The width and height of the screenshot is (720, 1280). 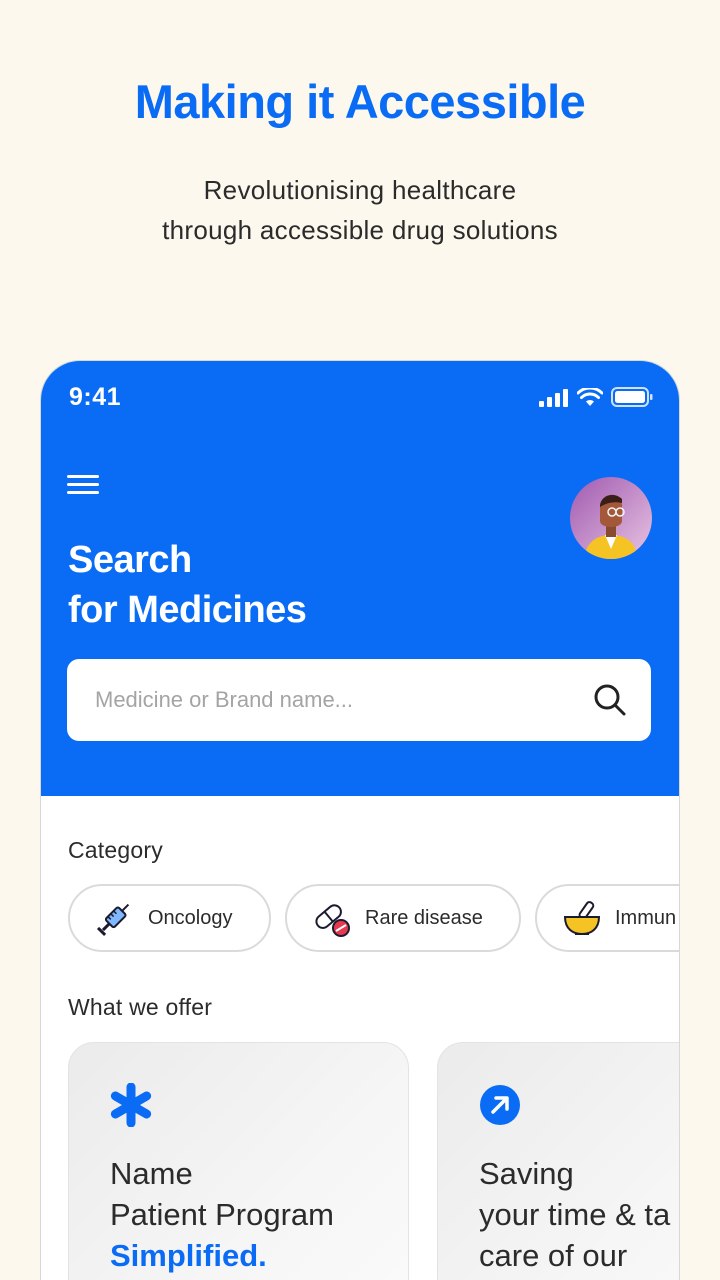 What do you see at coordinates (360, 190) in the screenshot?
I see `subline-line-1: Revolutionising healthcare` at bounding box center [360, 190].